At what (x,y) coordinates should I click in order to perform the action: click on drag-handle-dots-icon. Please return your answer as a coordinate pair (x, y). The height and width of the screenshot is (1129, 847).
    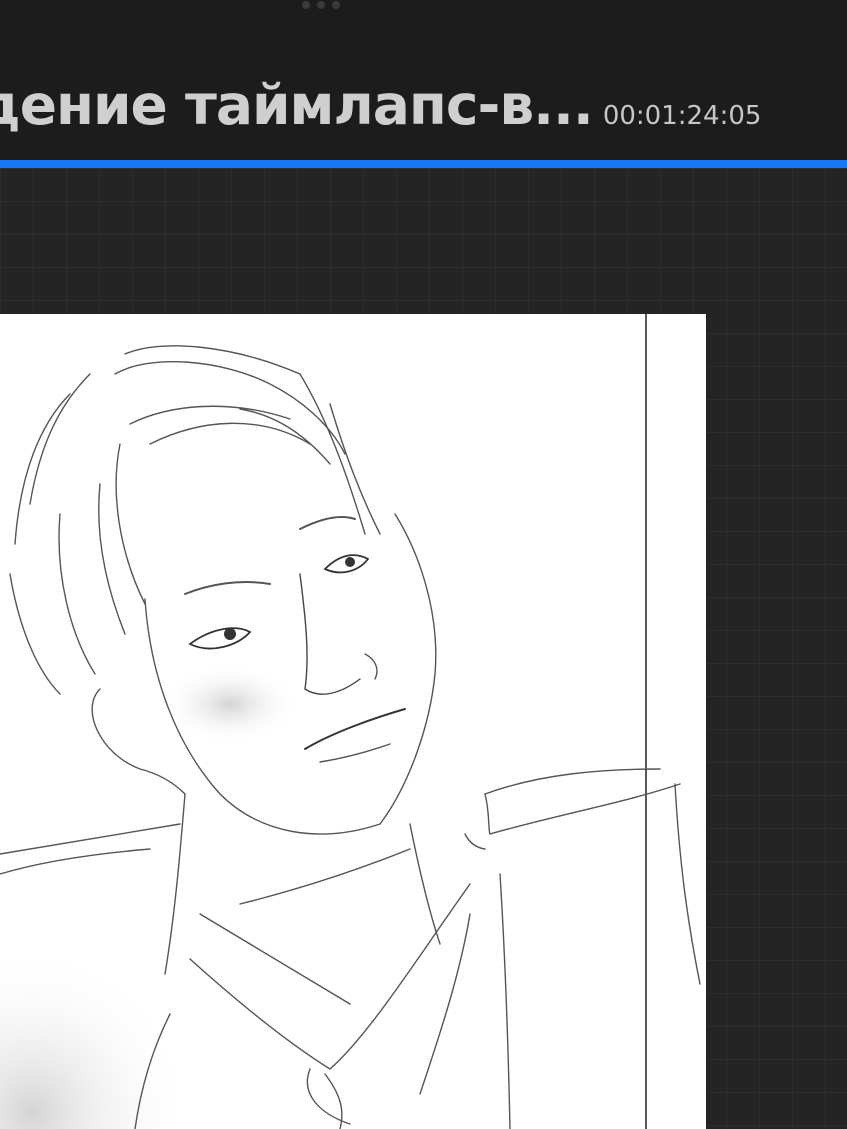
    Looking at the image, I should click on (321, 5).